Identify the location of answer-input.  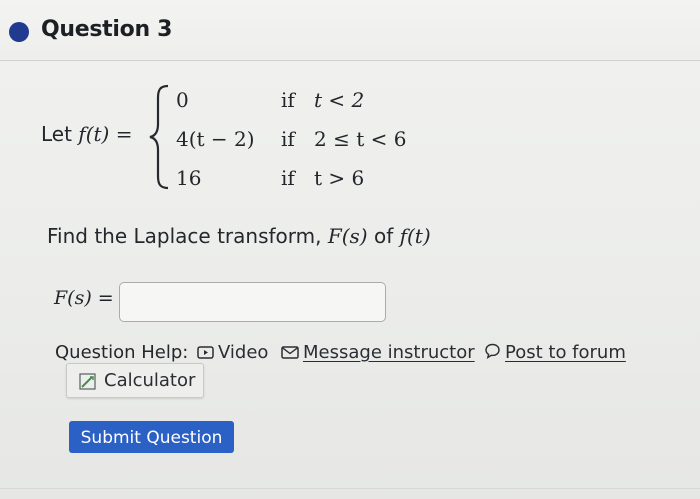
(252, 302).